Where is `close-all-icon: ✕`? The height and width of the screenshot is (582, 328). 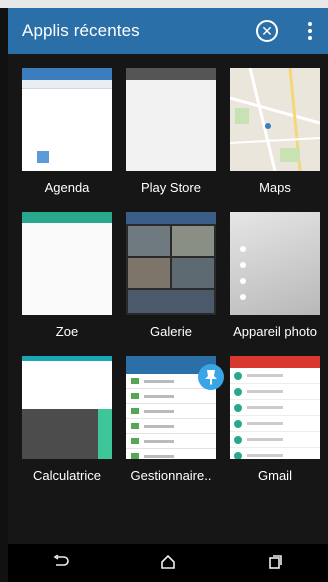
close-all-icon: ✕ is located at coordinates (267, 31).